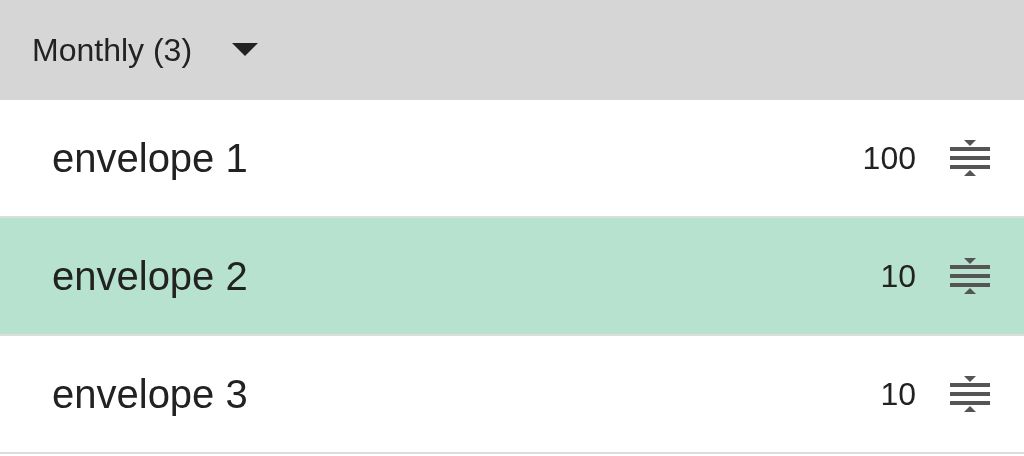 The height and width of the screenshot is (456, 1024). What do you see at coordinates (150, 276) in the screenshot?
I see `envelope-name: envelope 2` at bounding box center [150, 276].